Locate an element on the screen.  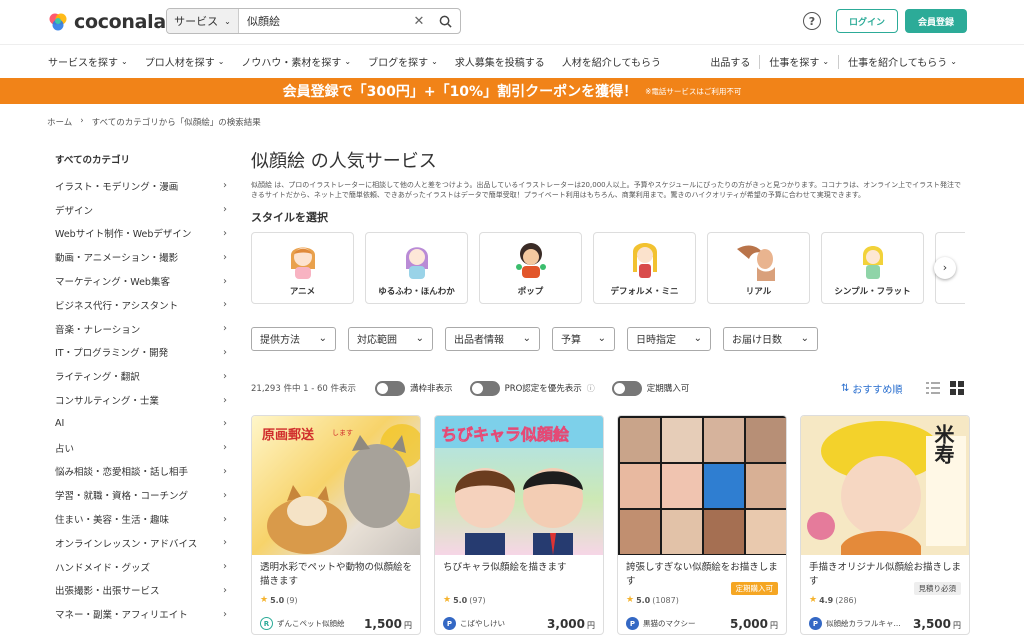
style-label: ポップ is located at coordinates (530, 291).